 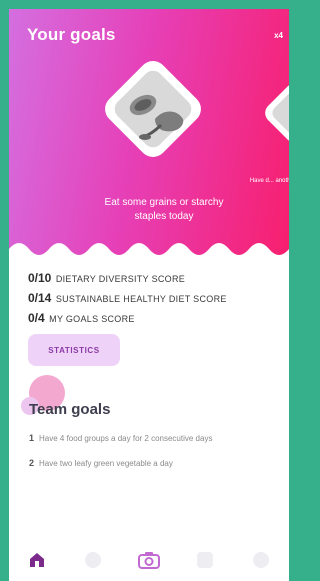 I want to click on score-sustainable-diet: 0/14 SUSTAINABLE HEALTHY DIET SCORE, so click(x=127, y=298).